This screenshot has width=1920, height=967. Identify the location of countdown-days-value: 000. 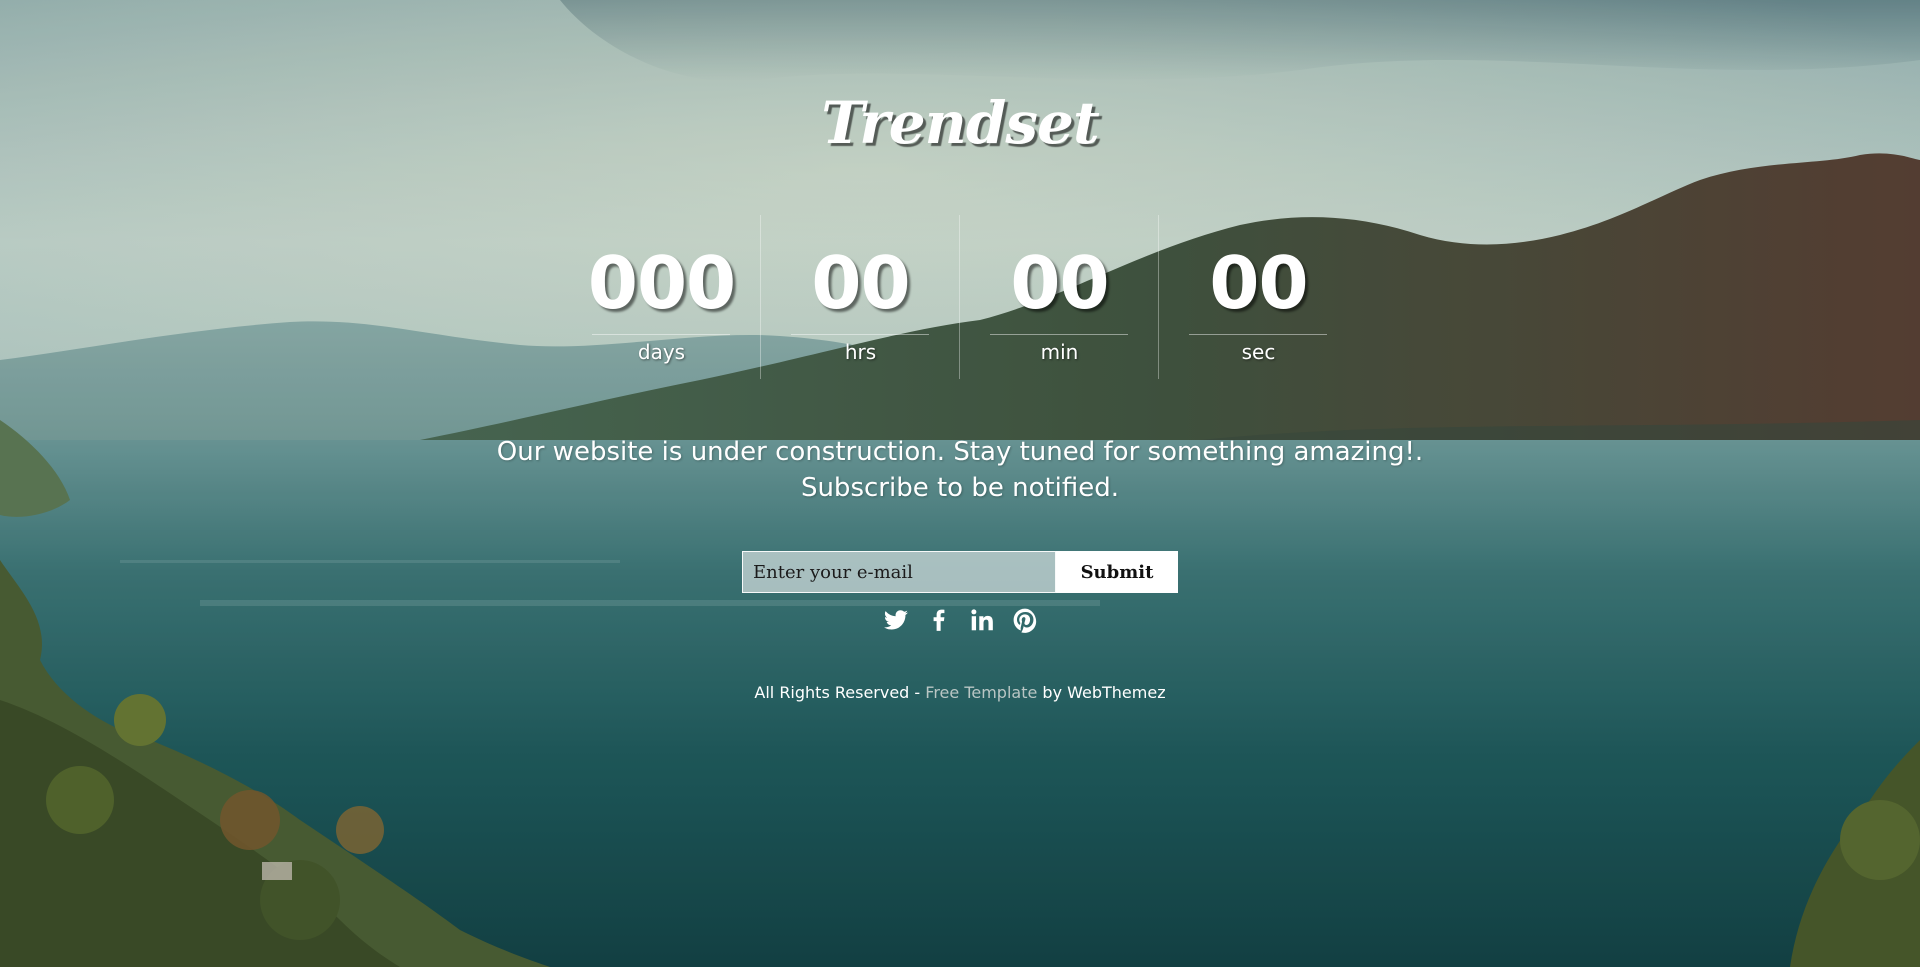
(661, 283).